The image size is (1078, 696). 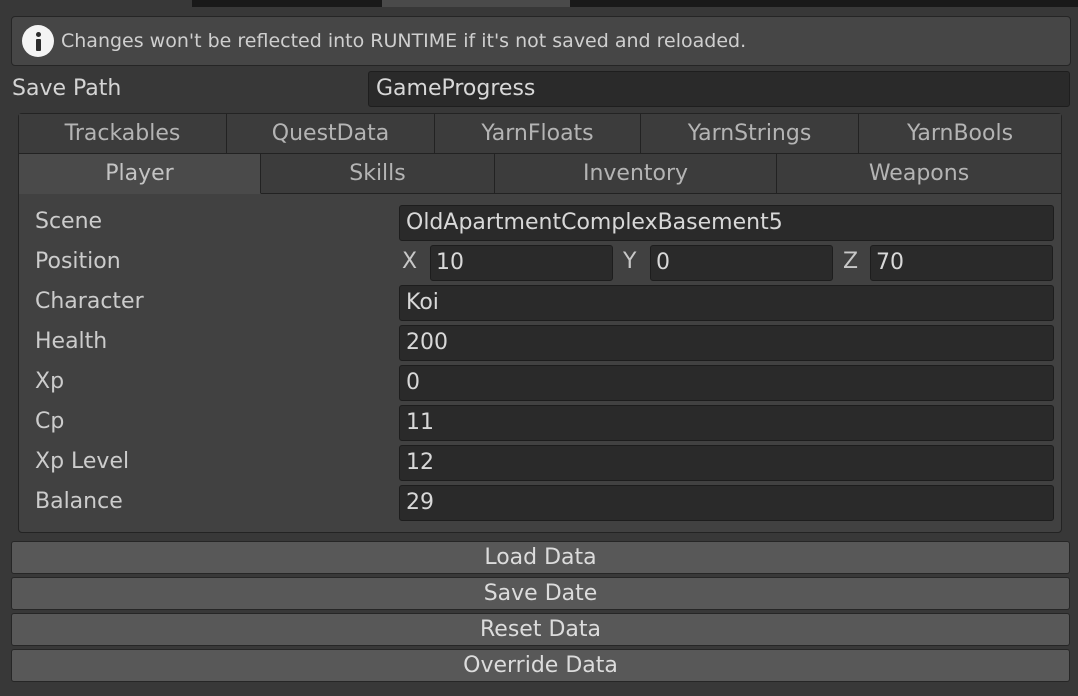 I want to click on override-data-button: Override Data, so click(x=540, y=665).